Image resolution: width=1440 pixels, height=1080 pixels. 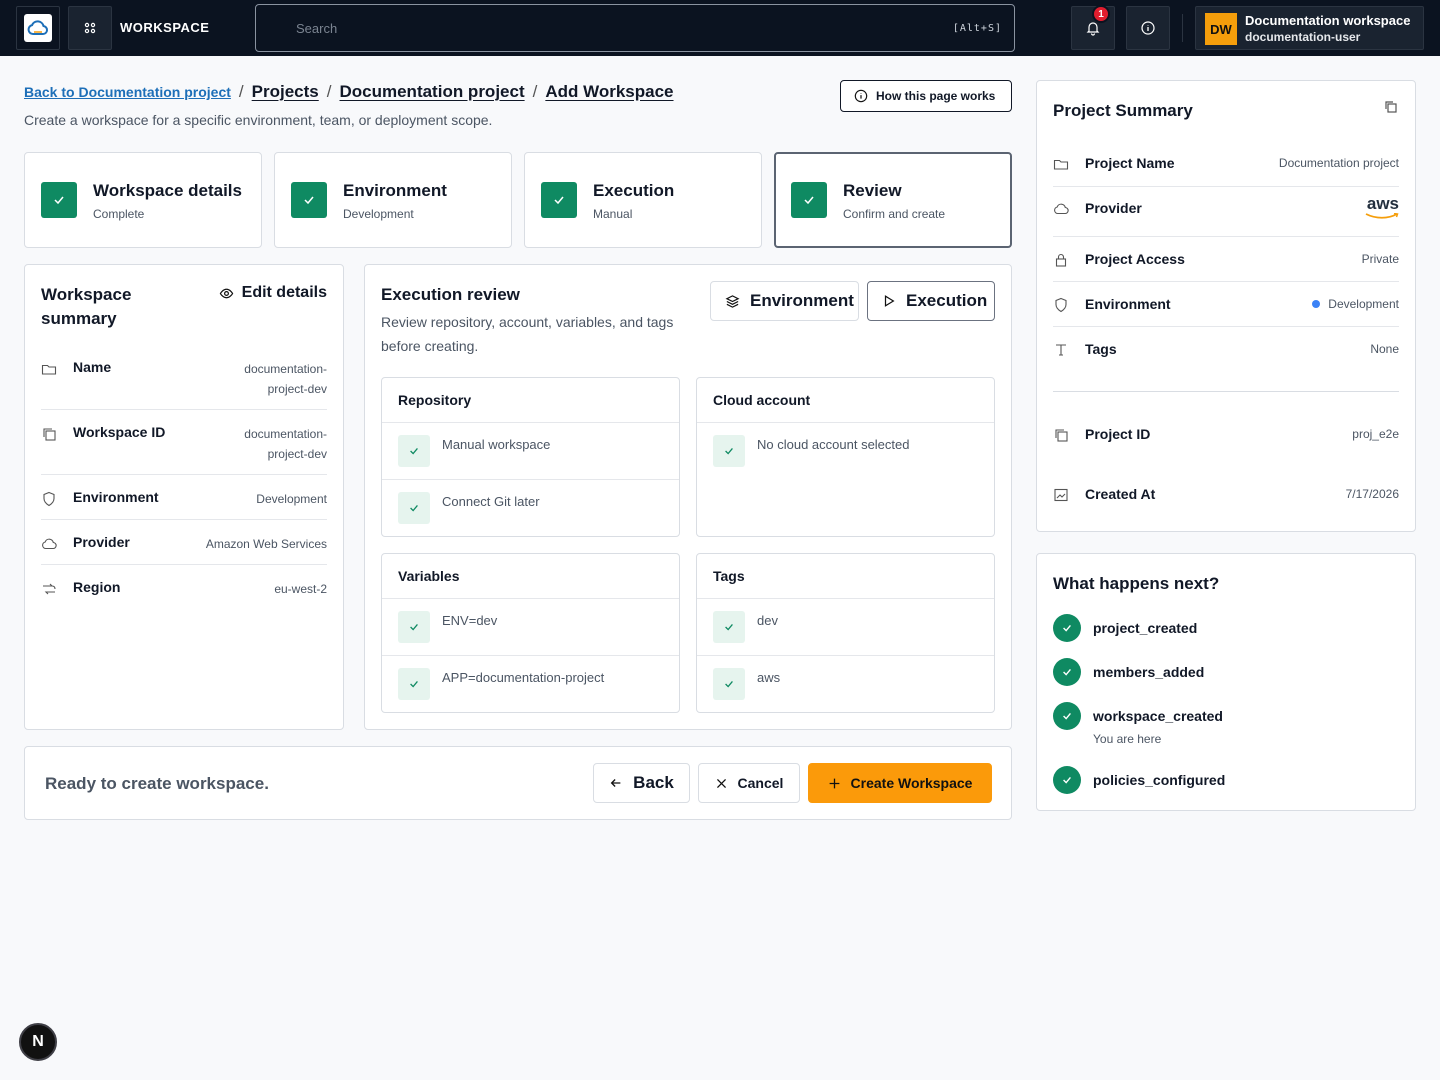 What do you see at coordinates (450, 294) in the screenshot?
I see `execution-review-title: Execution review` at bounding box center [450, 294].